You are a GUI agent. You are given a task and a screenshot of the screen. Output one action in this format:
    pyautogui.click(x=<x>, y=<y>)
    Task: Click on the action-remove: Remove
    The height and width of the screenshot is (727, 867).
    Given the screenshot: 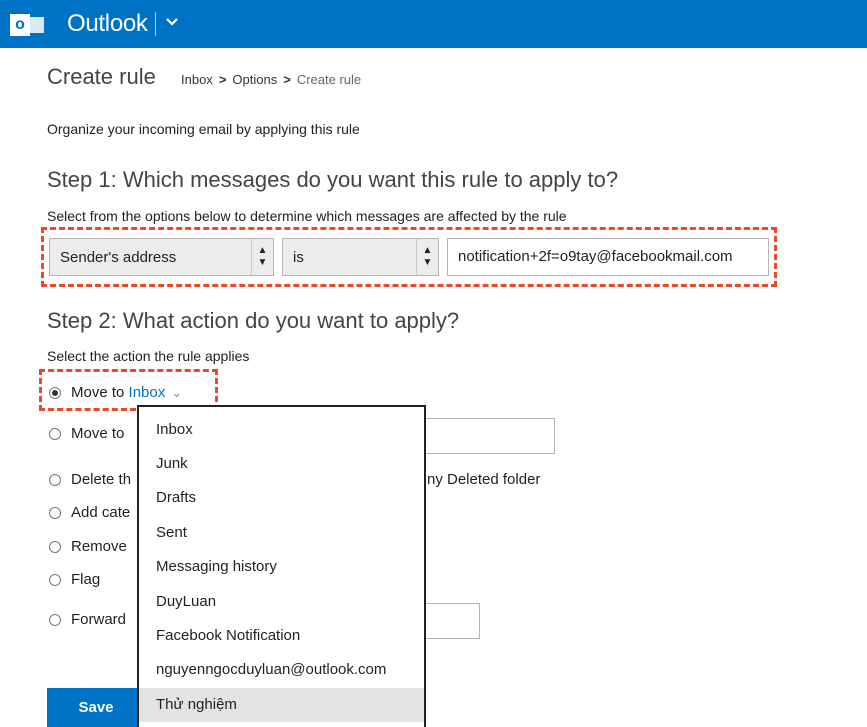 What is the action you would take?
    pyautogui.click(x=88, y=548)
    